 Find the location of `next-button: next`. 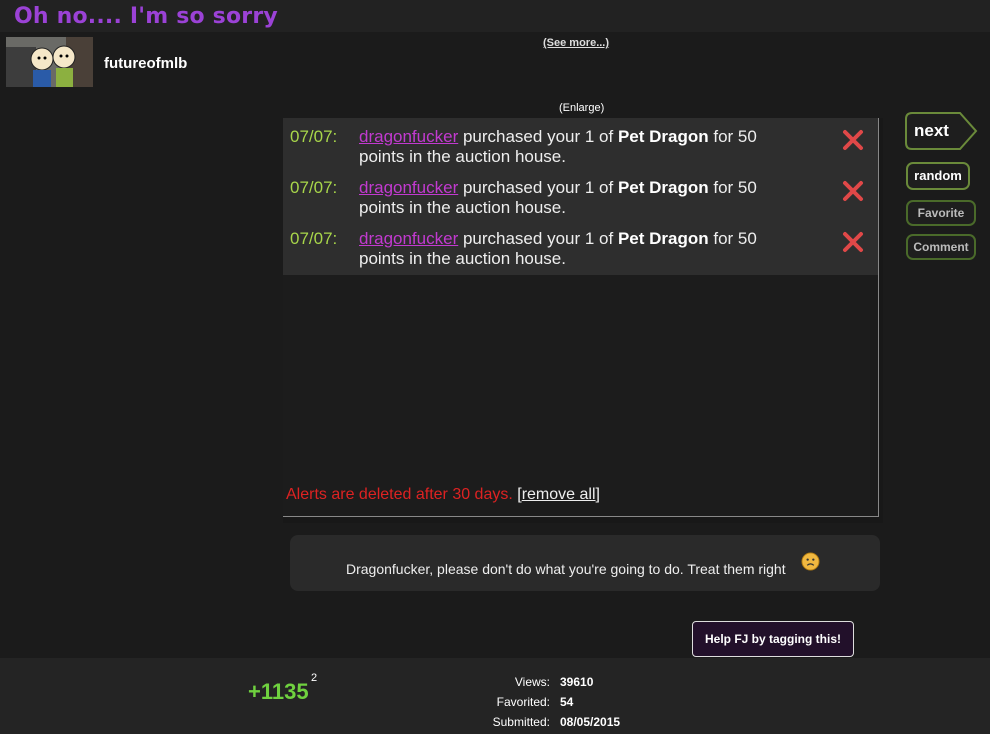

next-button: next is located at coordinates (941, 131).